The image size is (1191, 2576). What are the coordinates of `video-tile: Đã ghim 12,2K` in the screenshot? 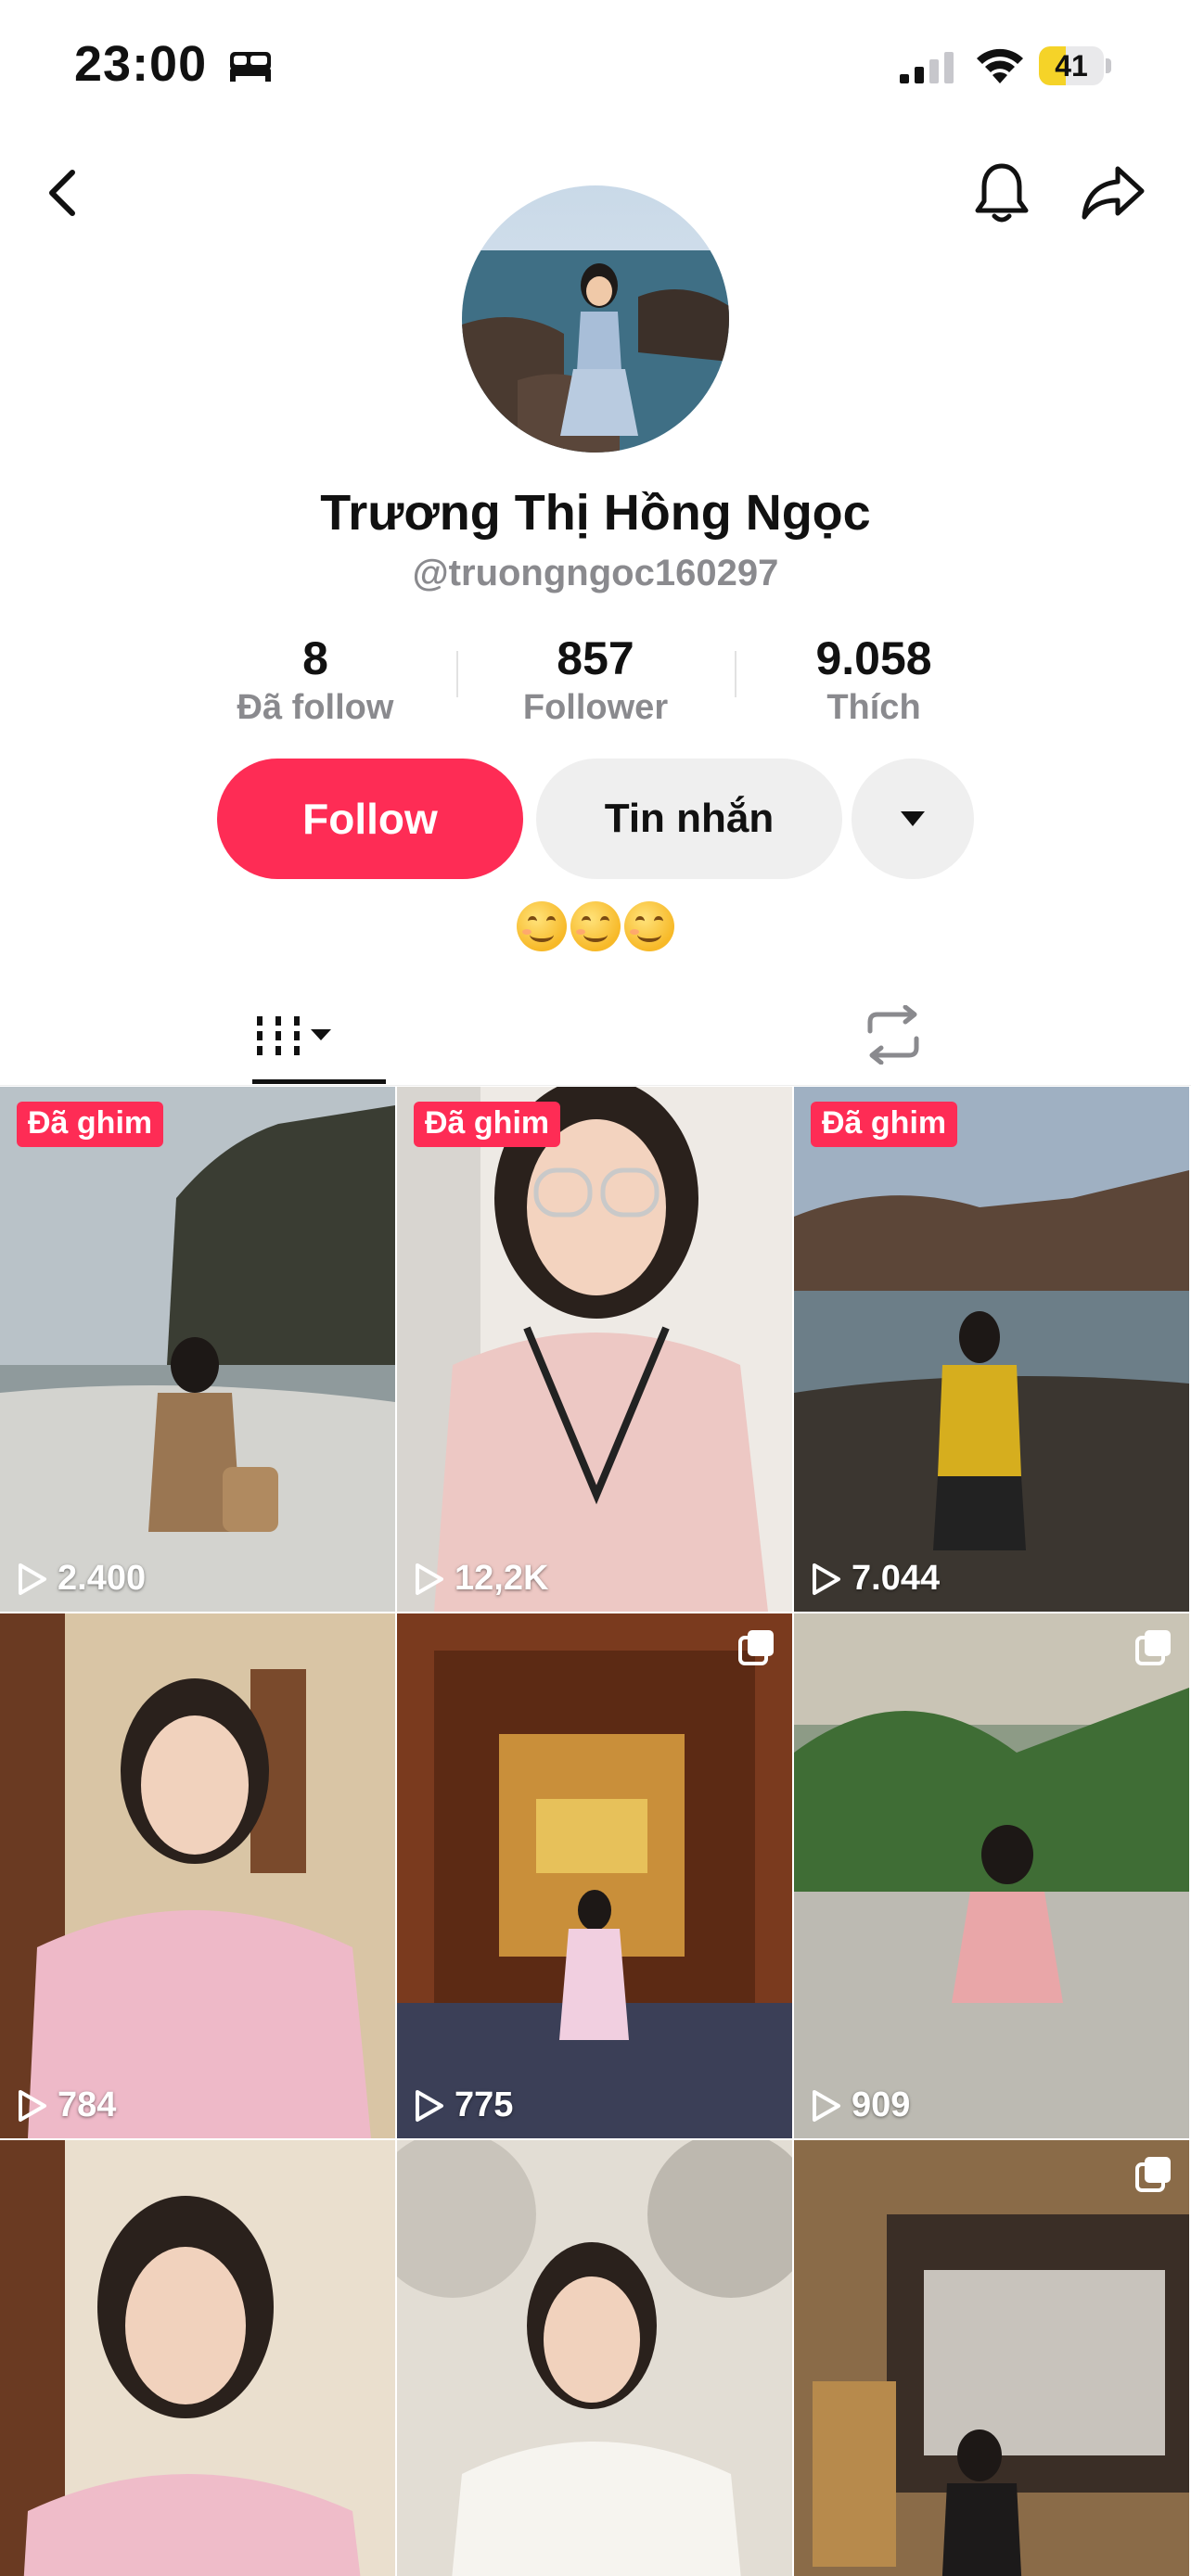 It's located at (594, 1350).